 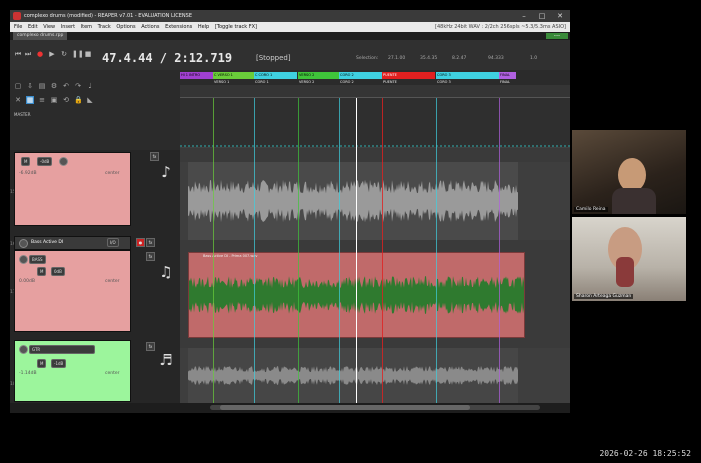 I want to click on record-icon: ●, so click(x=40, y=54).